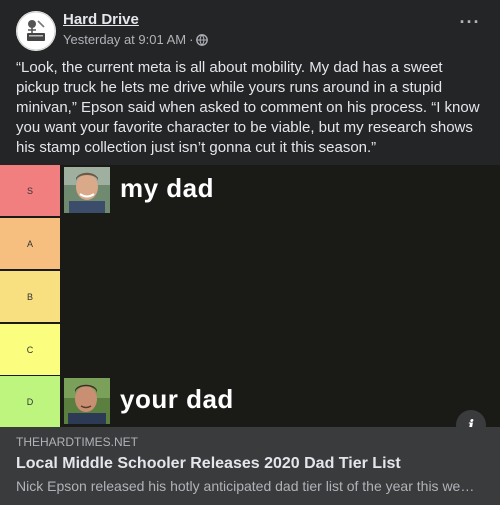  I want to click on tier-label: A, so click(31, 243).